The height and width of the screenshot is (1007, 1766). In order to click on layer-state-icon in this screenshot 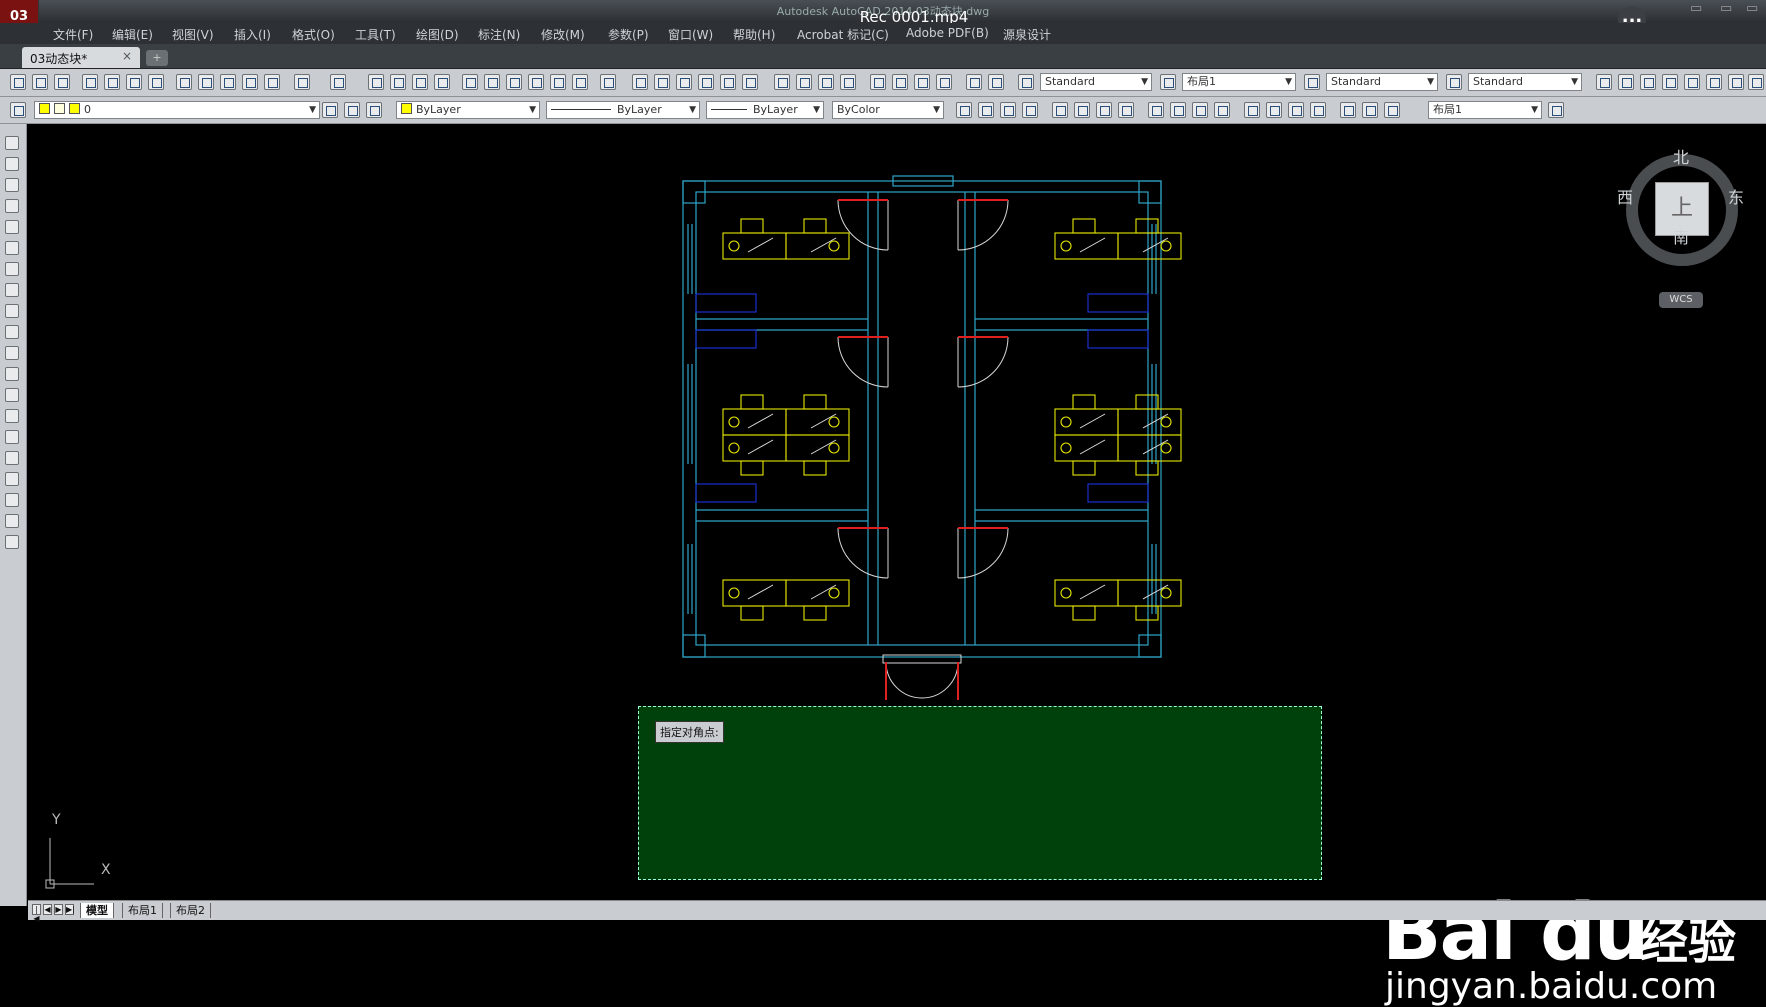, I will do `click(374, 110)`.